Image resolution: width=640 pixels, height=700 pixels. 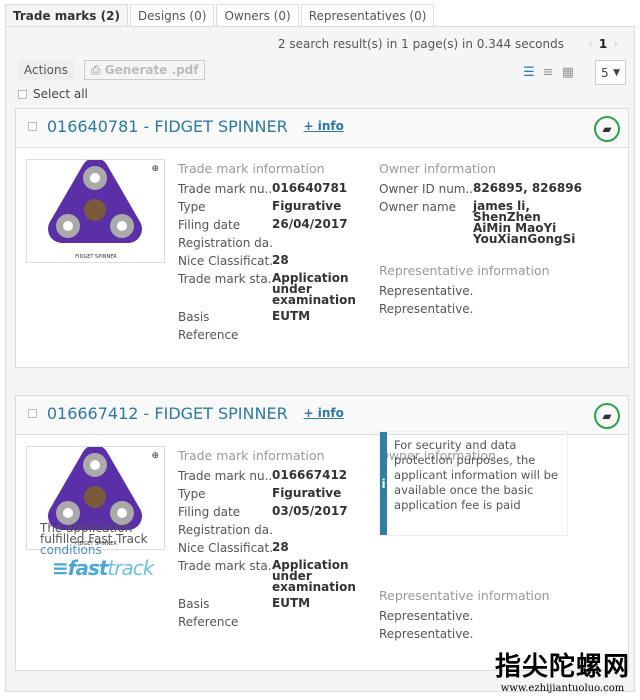 What do you see at coordinates (590, 44) in the screenshot?
I see `prev-page-icon: ‹` at bounding box center [590, 44].